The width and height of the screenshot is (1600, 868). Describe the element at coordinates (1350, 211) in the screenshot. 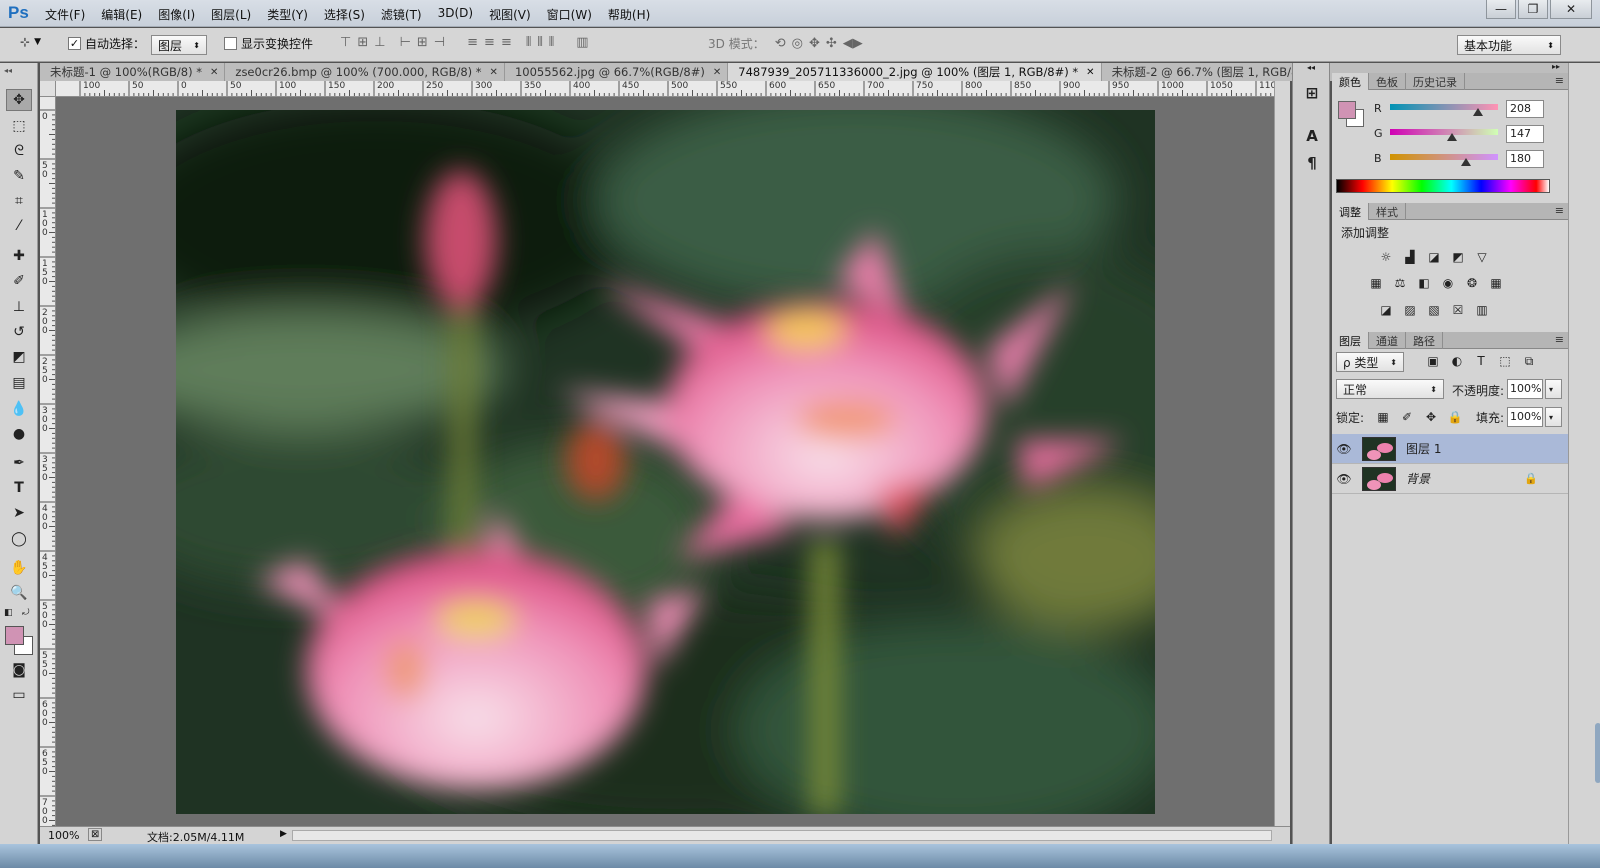

I see `tab-adjustments: 调整` at that location.